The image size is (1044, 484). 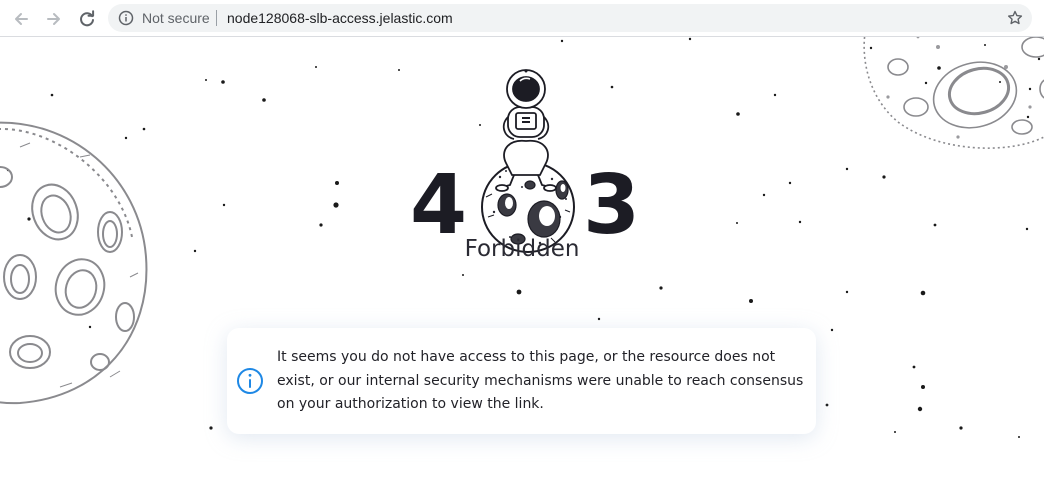 I want to click on error-code: 4 3, so click(x=525, y=162).